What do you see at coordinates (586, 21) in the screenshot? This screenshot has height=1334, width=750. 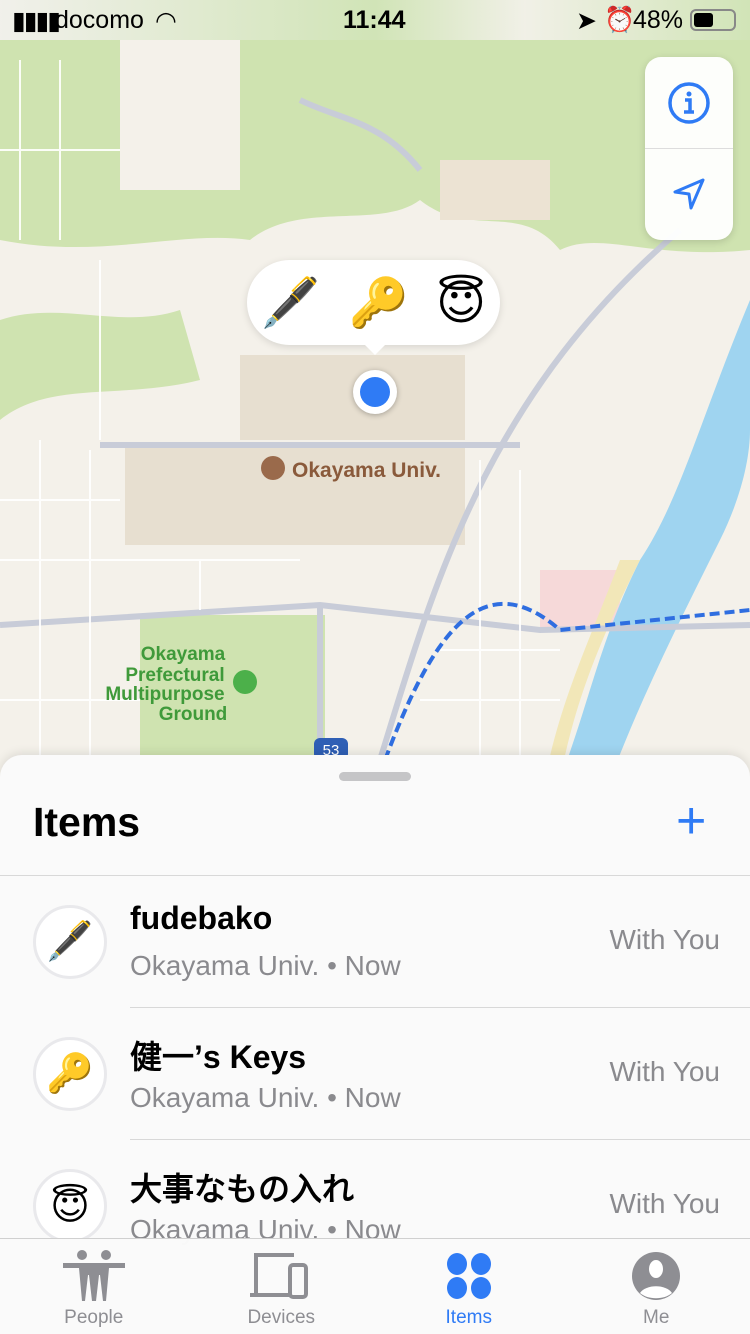 I see `location-arrow-icon: ➤` at bounding box center [586, 21].